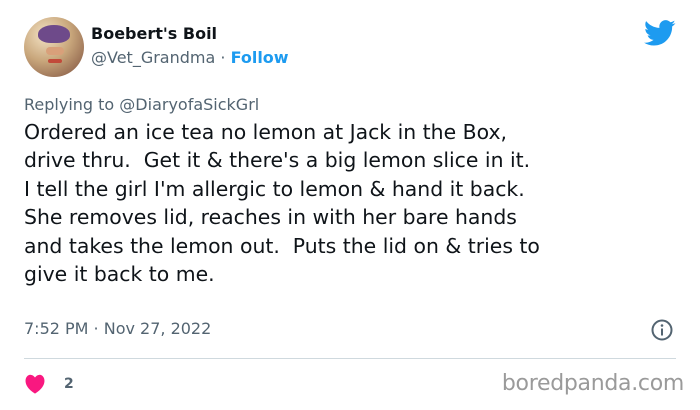 This screenshot has width=700, height=410. I want to click on tweet-header: Boebert's Boil @Vet_Grandma · Follow, so click(354, 49).